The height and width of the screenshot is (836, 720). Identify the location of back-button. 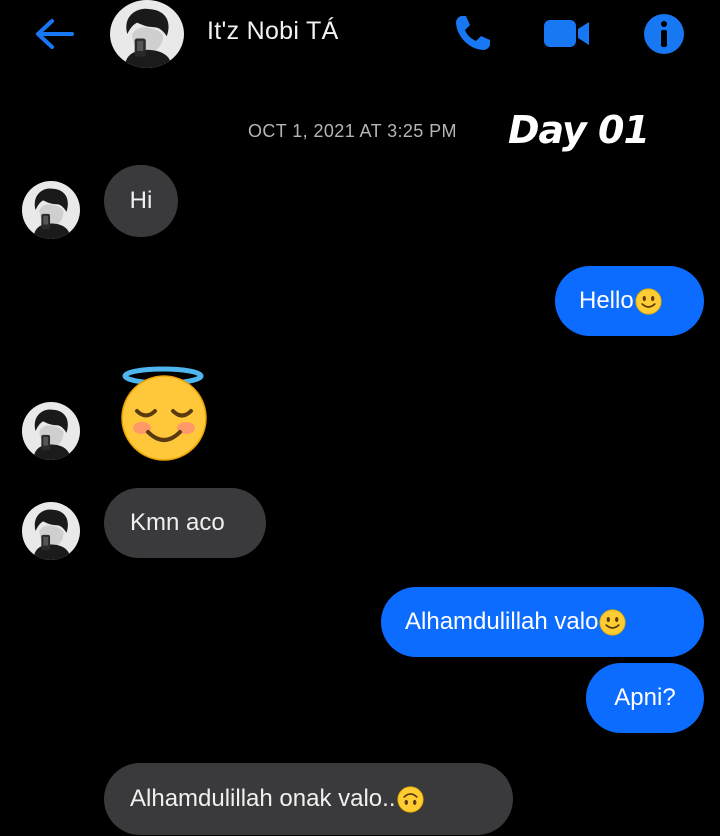
(54, 34).